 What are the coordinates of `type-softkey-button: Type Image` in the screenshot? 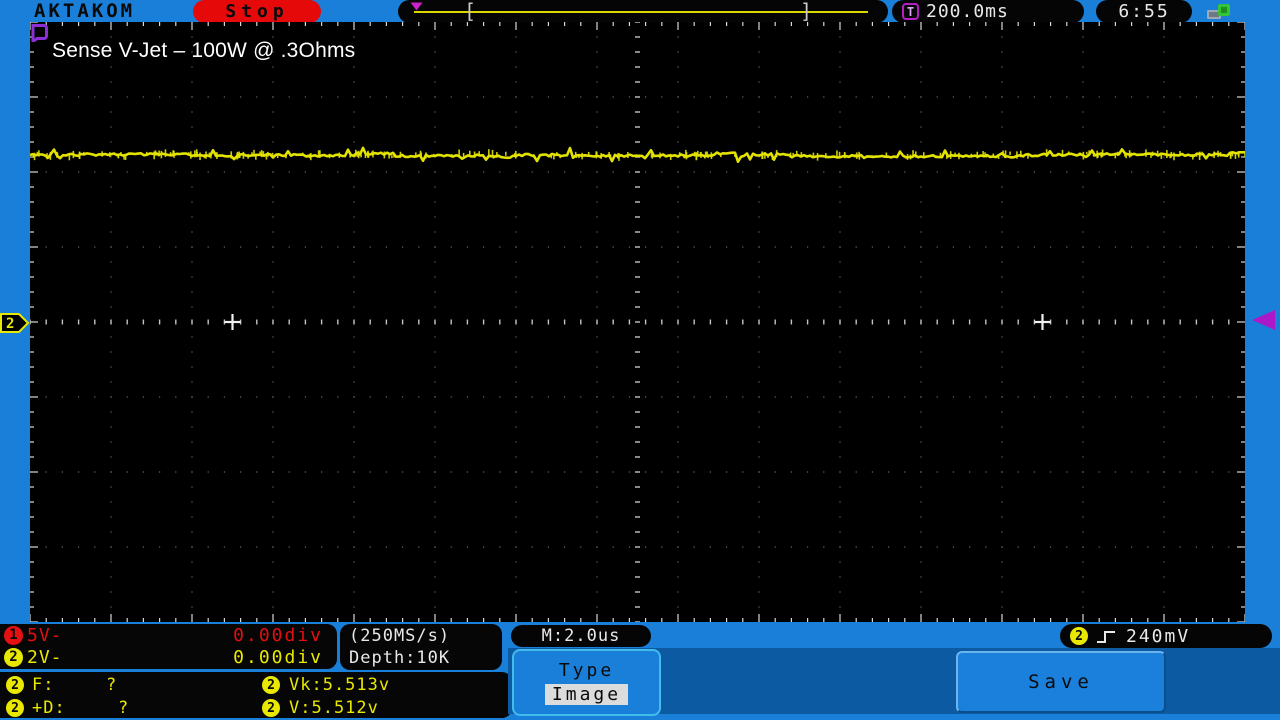 It's located at (586, 682).